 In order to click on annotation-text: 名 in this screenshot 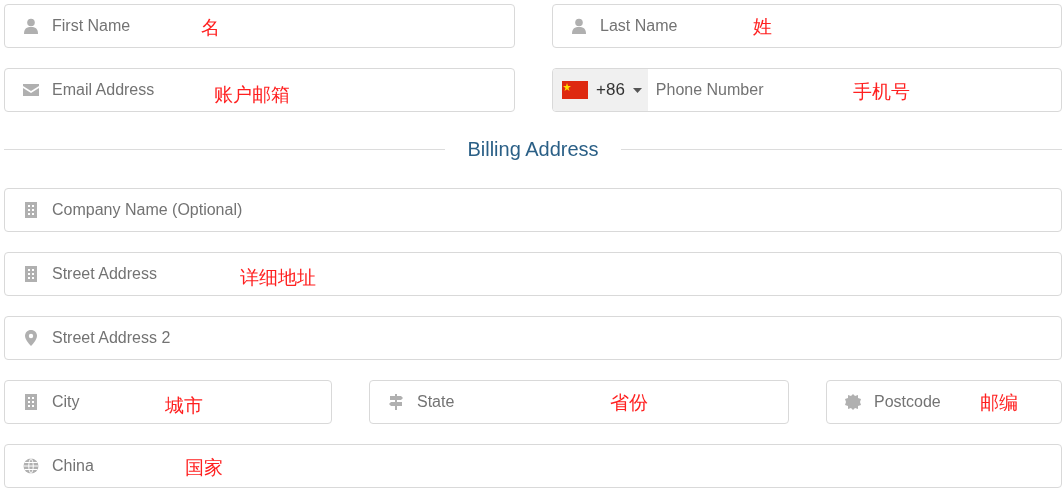, I will do `click(210, 28)`.